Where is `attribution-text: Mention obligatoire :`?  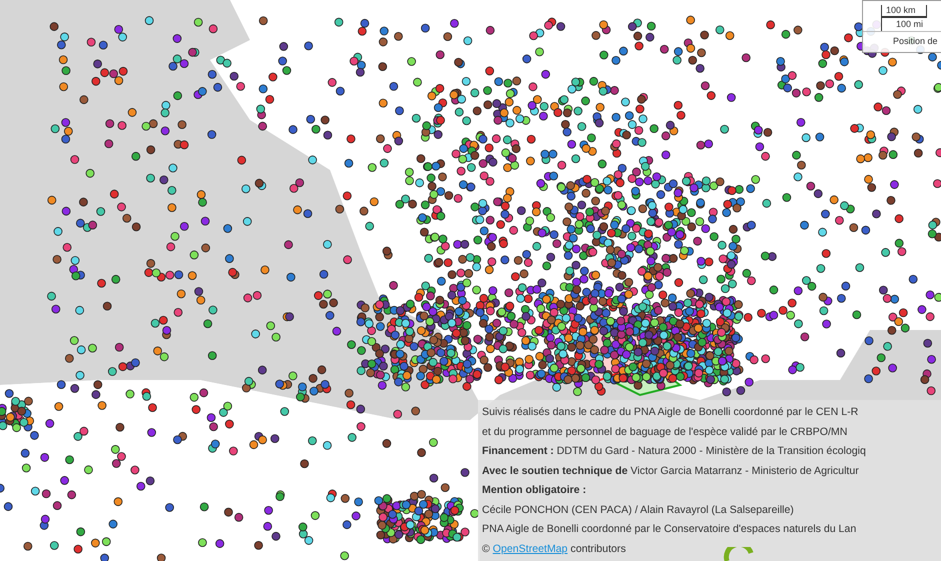 attribution-text: Mention obligatoire : is located at coordinates (535, 490).